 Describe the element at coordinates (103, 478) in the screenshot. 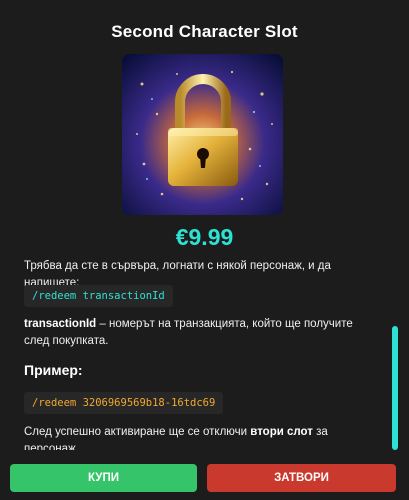

I see `buy-button: КУПИ` at that location.